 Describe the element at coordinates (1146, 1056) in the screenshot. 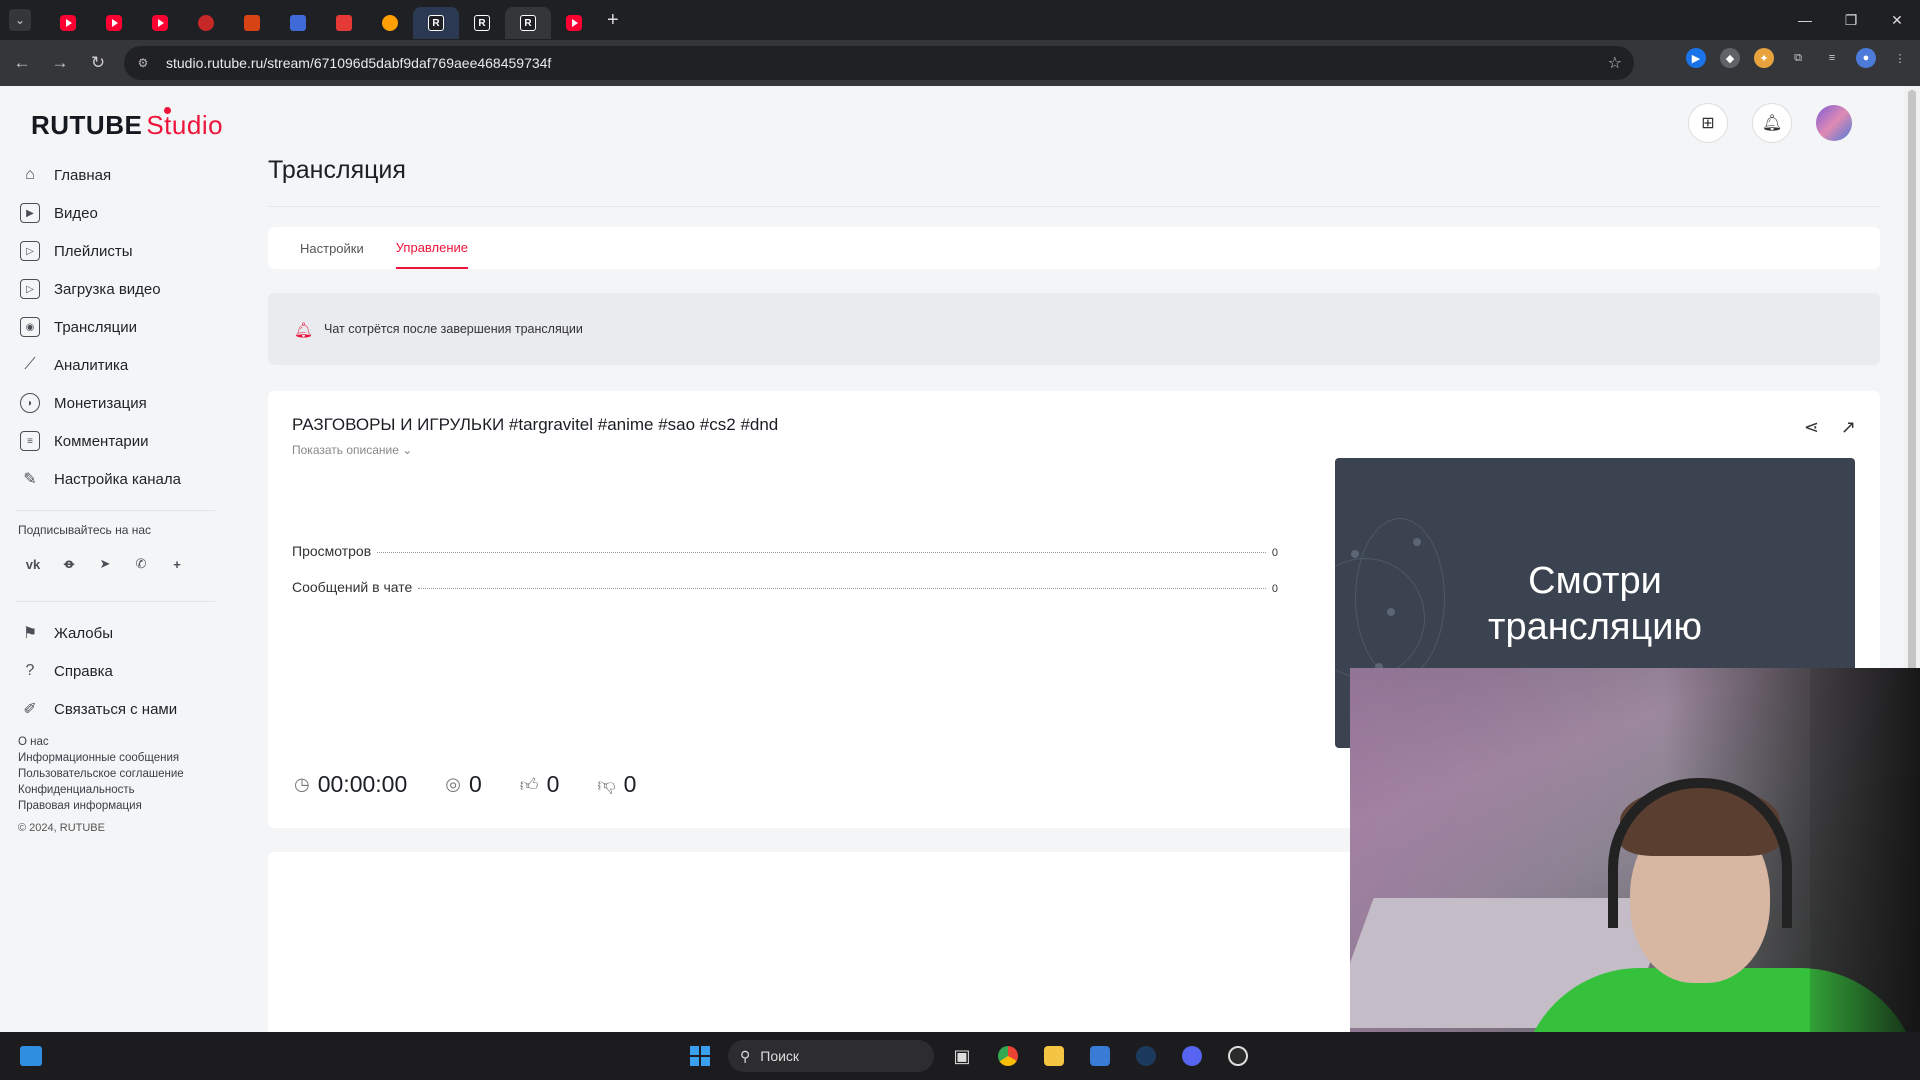

I see `steam-icon` at that location.